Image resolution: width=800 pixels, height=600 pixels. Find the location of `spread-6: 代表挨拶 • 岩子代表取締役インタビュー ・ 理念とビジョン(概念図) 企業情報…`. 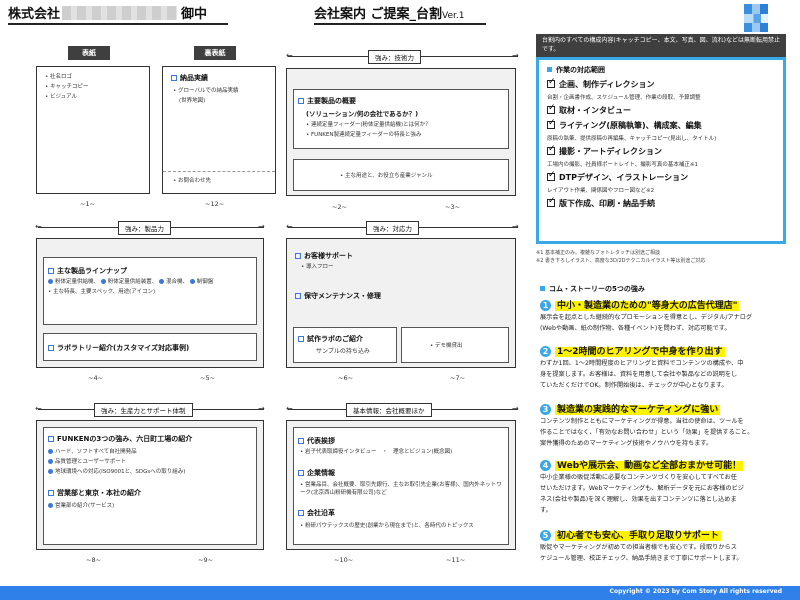

spread-6: 代表挨拶 • 岩子代表取締役インタビュー ・ 理念とビジョン(概念図) 企業情報… is located at coordinates (401, 485).